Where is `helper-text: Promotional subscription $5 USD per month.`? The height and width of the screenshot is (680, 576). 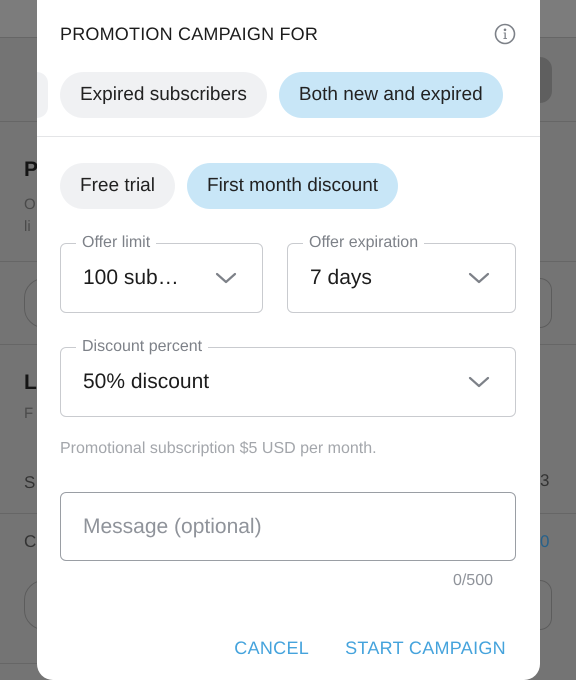
helper-text: Promotional subscription $5 USD per month. is located at coordinates (218, 449).